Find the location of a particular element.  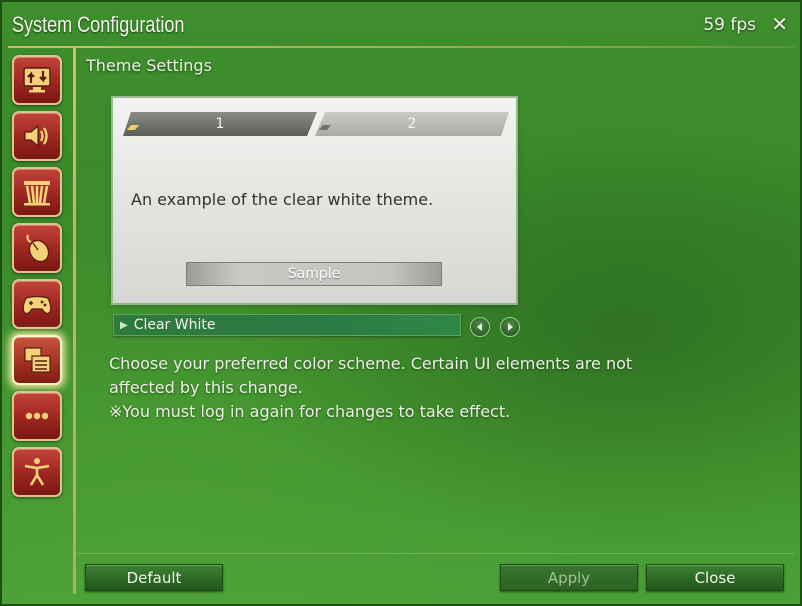

sidebar-item-display is located at coordinates (37, 80).